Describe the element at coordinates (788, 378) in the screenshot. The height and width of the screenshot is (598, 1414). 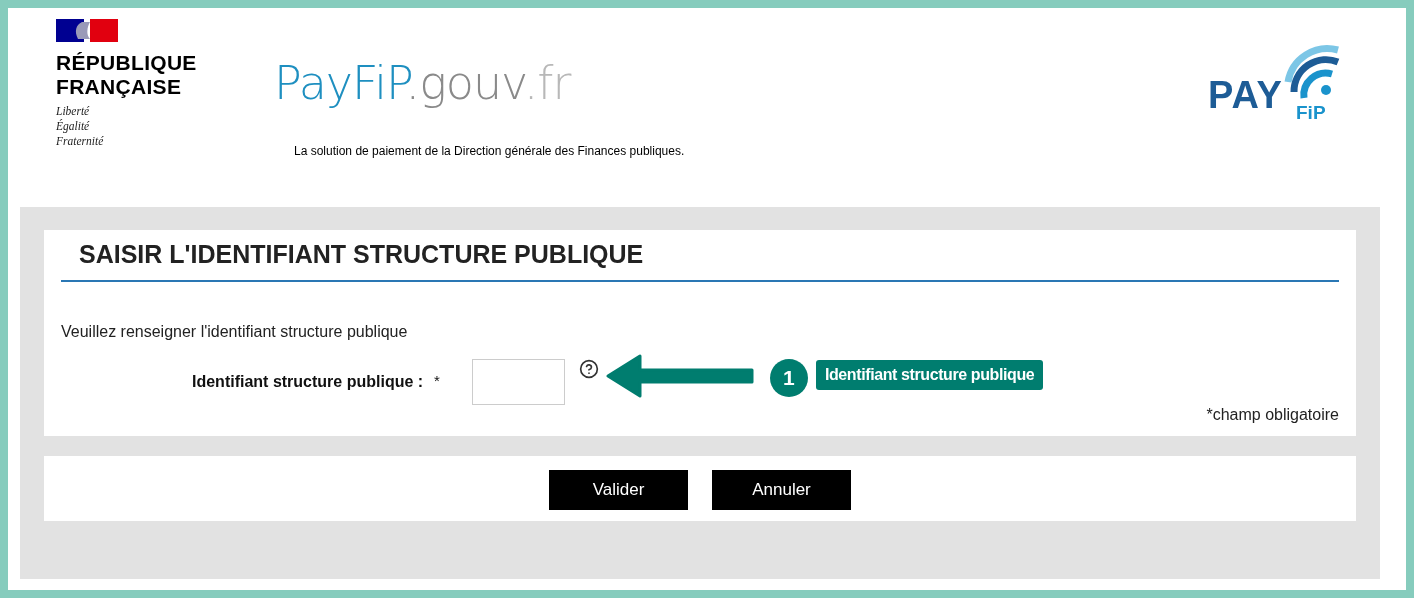
I see `step-number-badge: 1` at that location.